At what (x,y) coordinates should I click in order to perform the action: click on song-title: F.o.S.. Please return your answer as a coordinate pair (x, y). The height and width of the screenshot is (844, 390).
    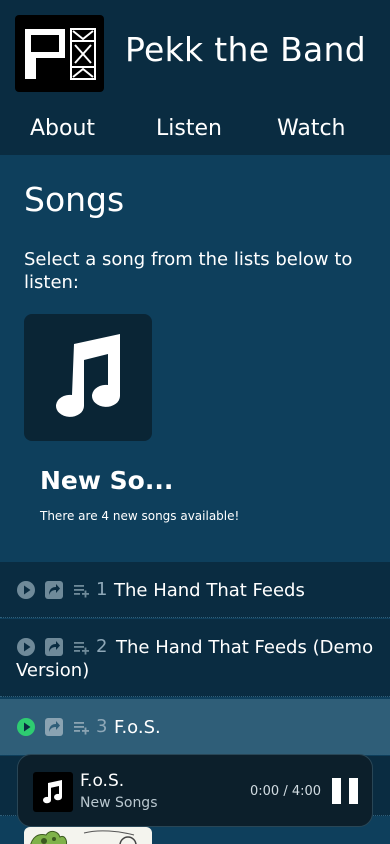
    Looking at the image, I should click on (246, 727).